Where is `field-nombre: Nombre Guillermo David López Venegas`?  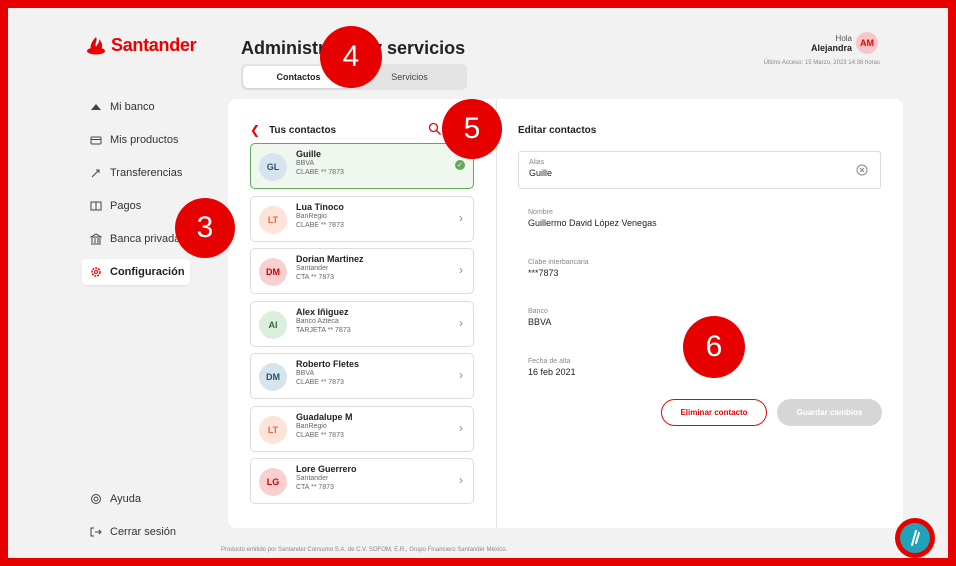 field-nombre: Nombre Guillermo David López Venegas is located at coordinates (592, 218).